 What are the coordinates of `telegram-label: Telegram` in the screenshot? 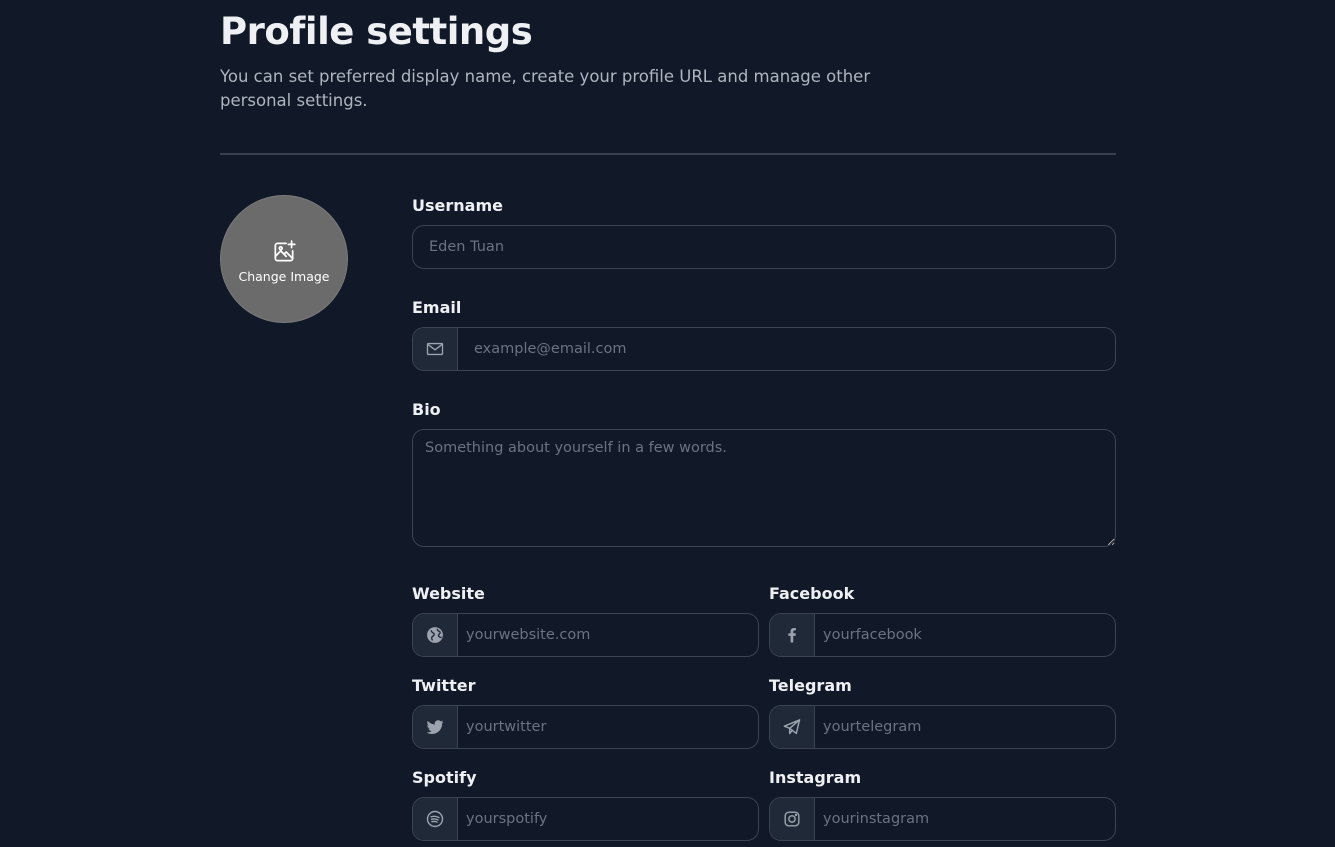 It's located at (810, 685).